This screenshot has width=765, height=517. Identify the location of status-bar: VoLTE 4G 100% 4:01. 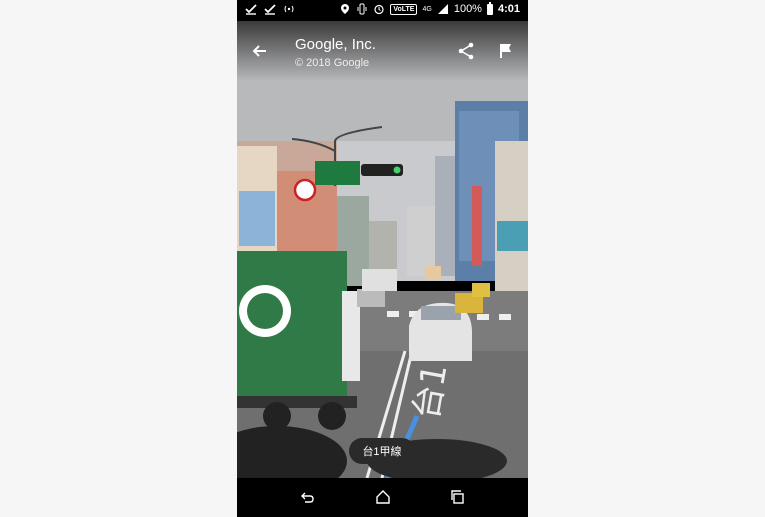
(382, 10).